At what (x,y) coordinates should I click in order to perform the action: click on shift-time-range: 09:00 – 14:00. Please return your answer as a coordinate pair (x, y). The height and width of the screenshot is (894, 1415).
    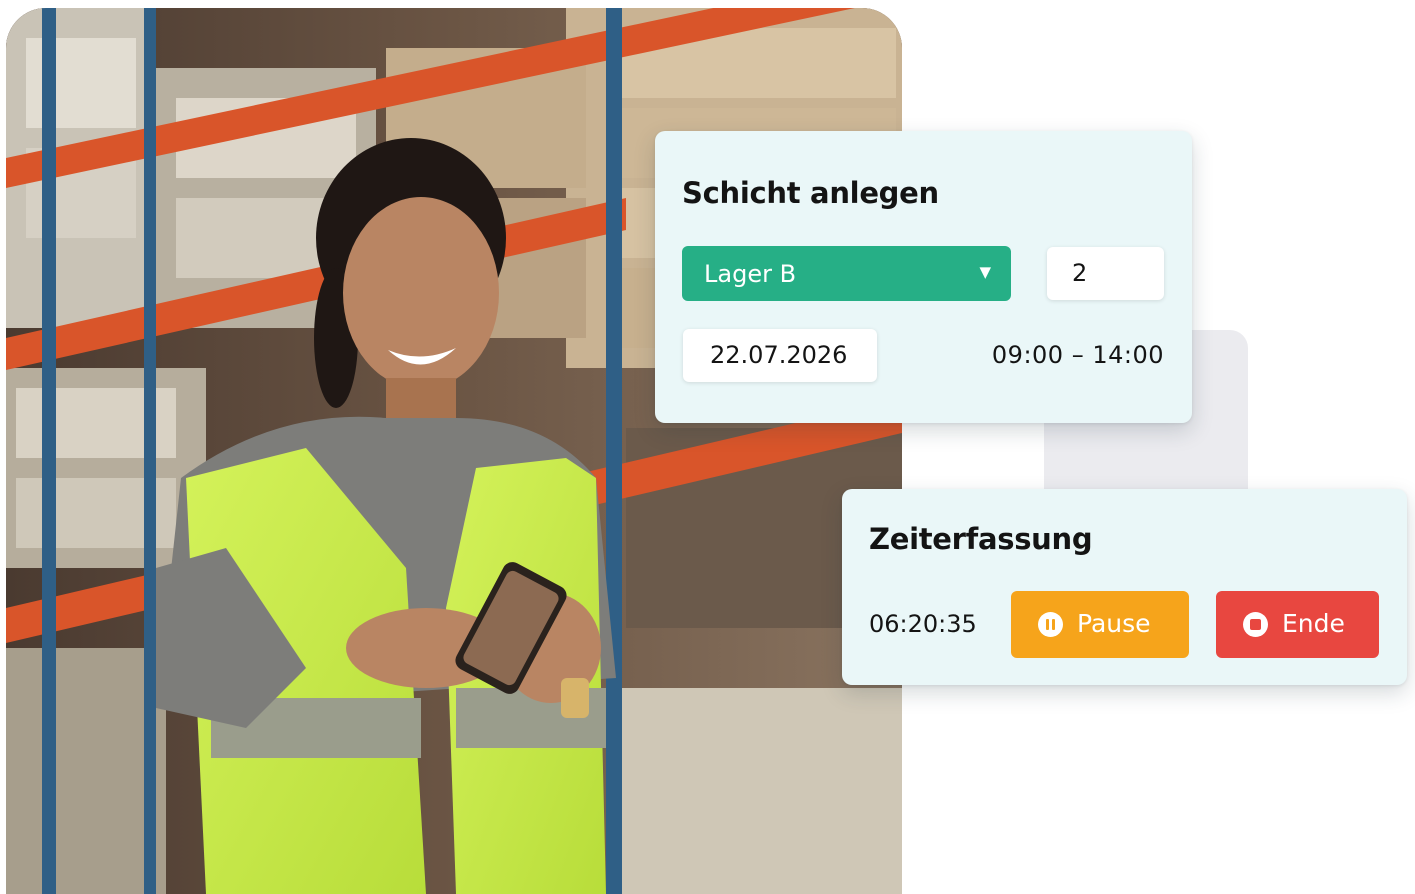
    Looking at the image, I should click on (1078, 355).